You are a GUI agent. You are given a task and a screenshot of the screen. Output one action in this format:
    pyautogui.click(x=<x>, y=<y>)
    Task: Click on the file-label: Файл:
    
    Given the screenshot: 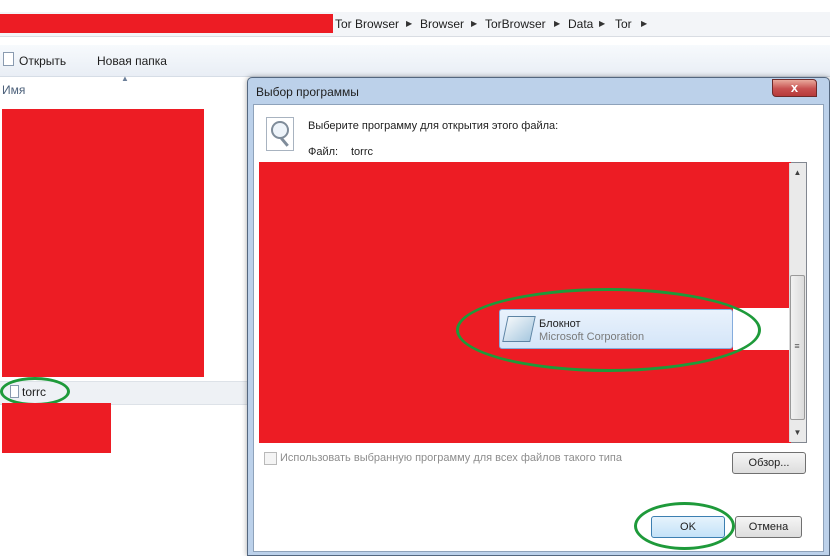 What is the action you would take?
    pyautogui.click(x=323, y=152)
    